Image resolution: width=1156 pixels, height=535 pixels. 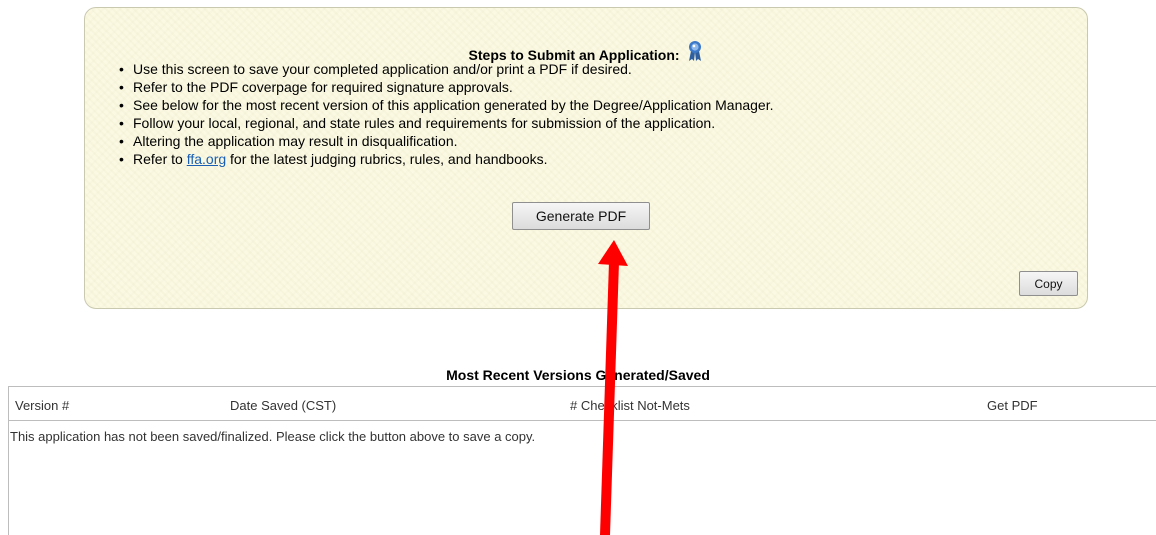 What do you see at coordinates (1048, 283) in the screenshot?
I see `copy-button: Copy` at bounding box center [1048, 283].